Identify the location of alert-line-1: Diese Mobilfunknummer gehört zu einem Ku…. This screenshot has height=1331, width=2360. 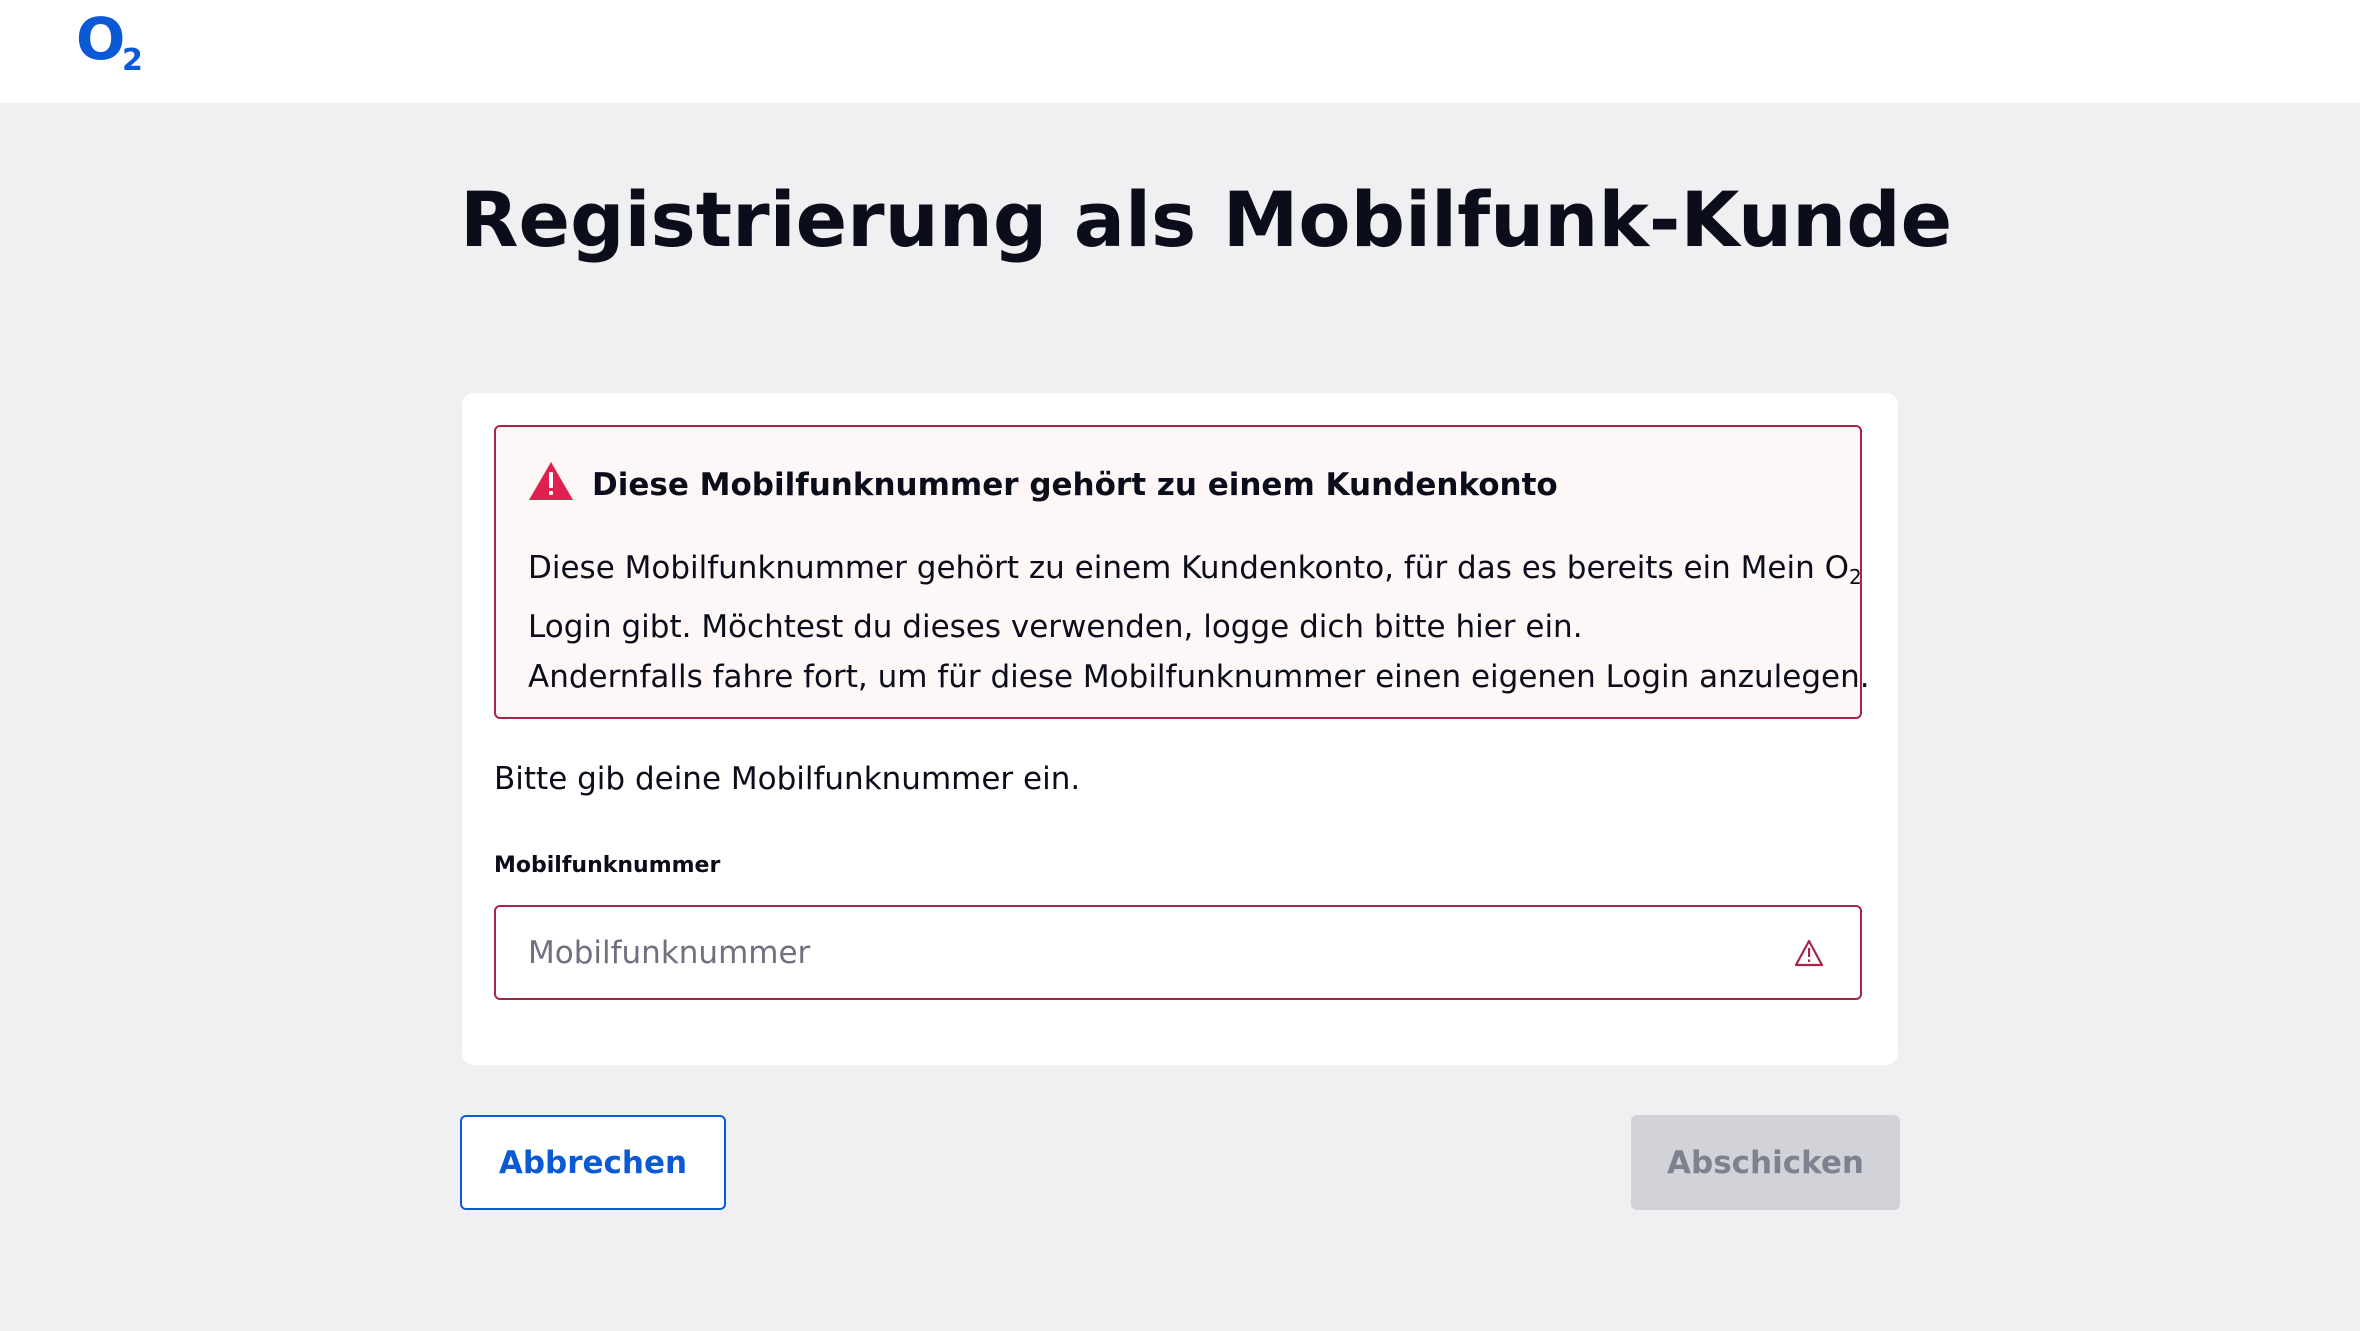
(1195, 572).